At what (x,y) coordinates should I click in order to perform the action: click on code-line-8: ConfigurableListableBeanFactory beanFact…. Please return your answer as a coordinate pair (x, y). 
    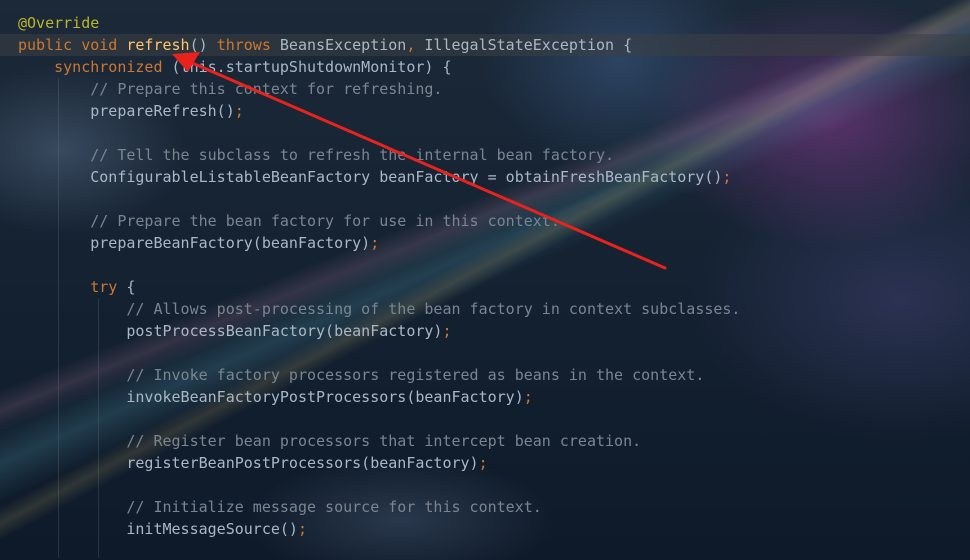
    Looking at the image, I should click on (379, 177).